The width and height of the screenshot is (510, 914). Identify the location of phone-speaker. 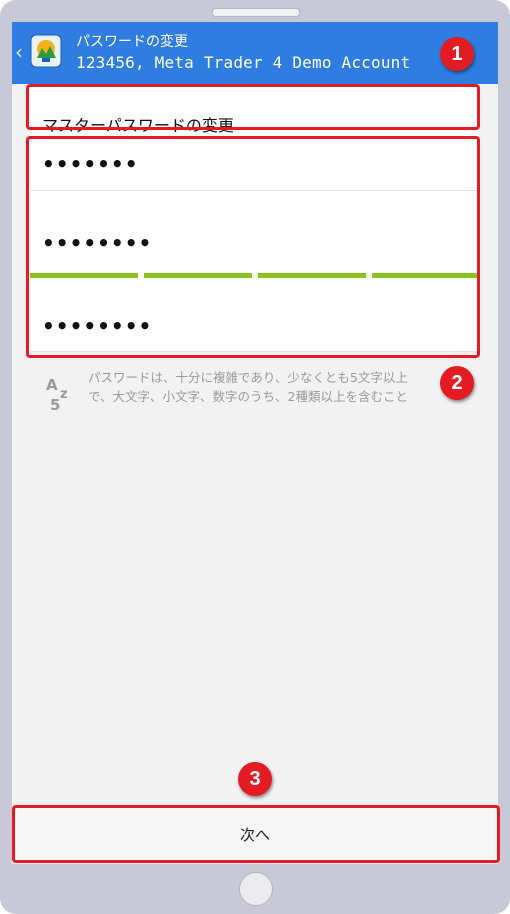
(256, 12).